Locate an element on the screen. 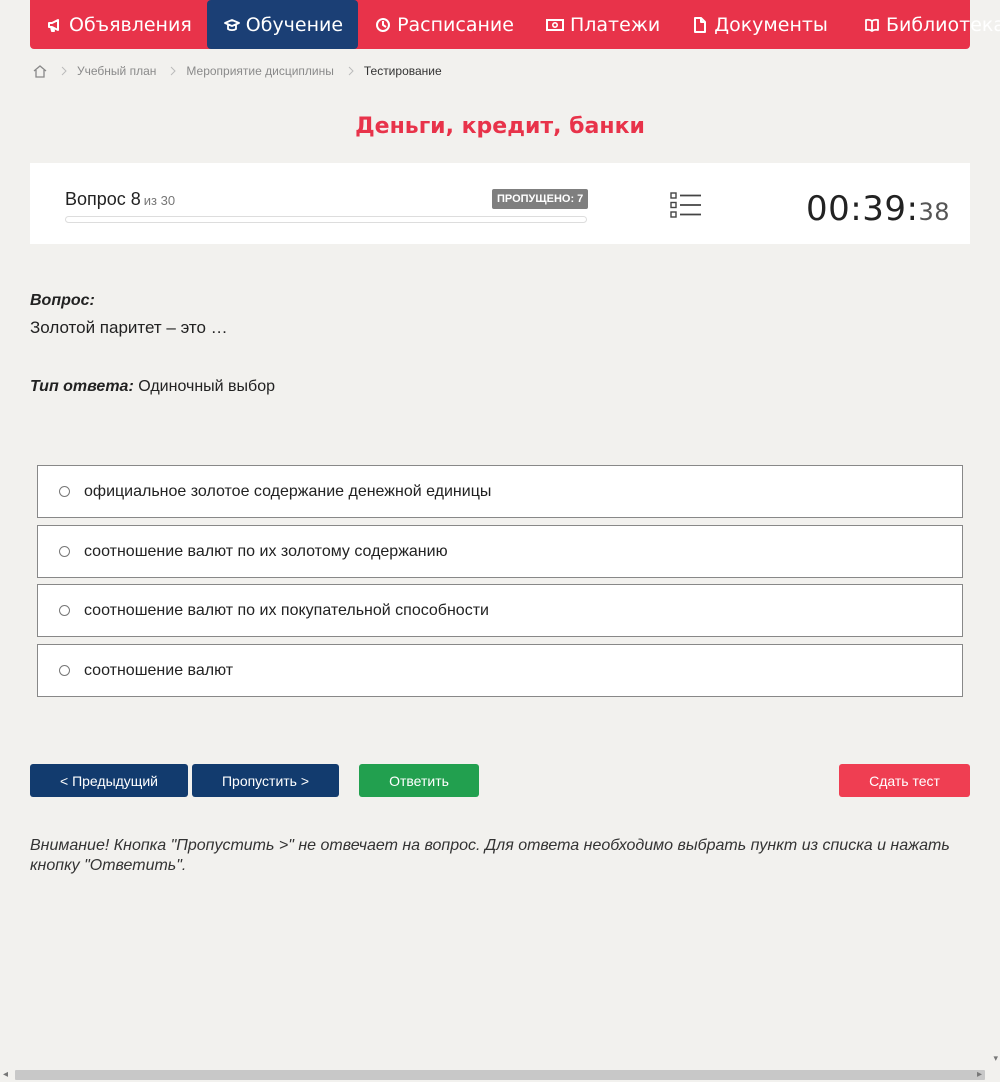 Image resolution: width=1000 pixels, height=1082 pixels. nav-item-label: Расписание is located at coordinates (455, 24).